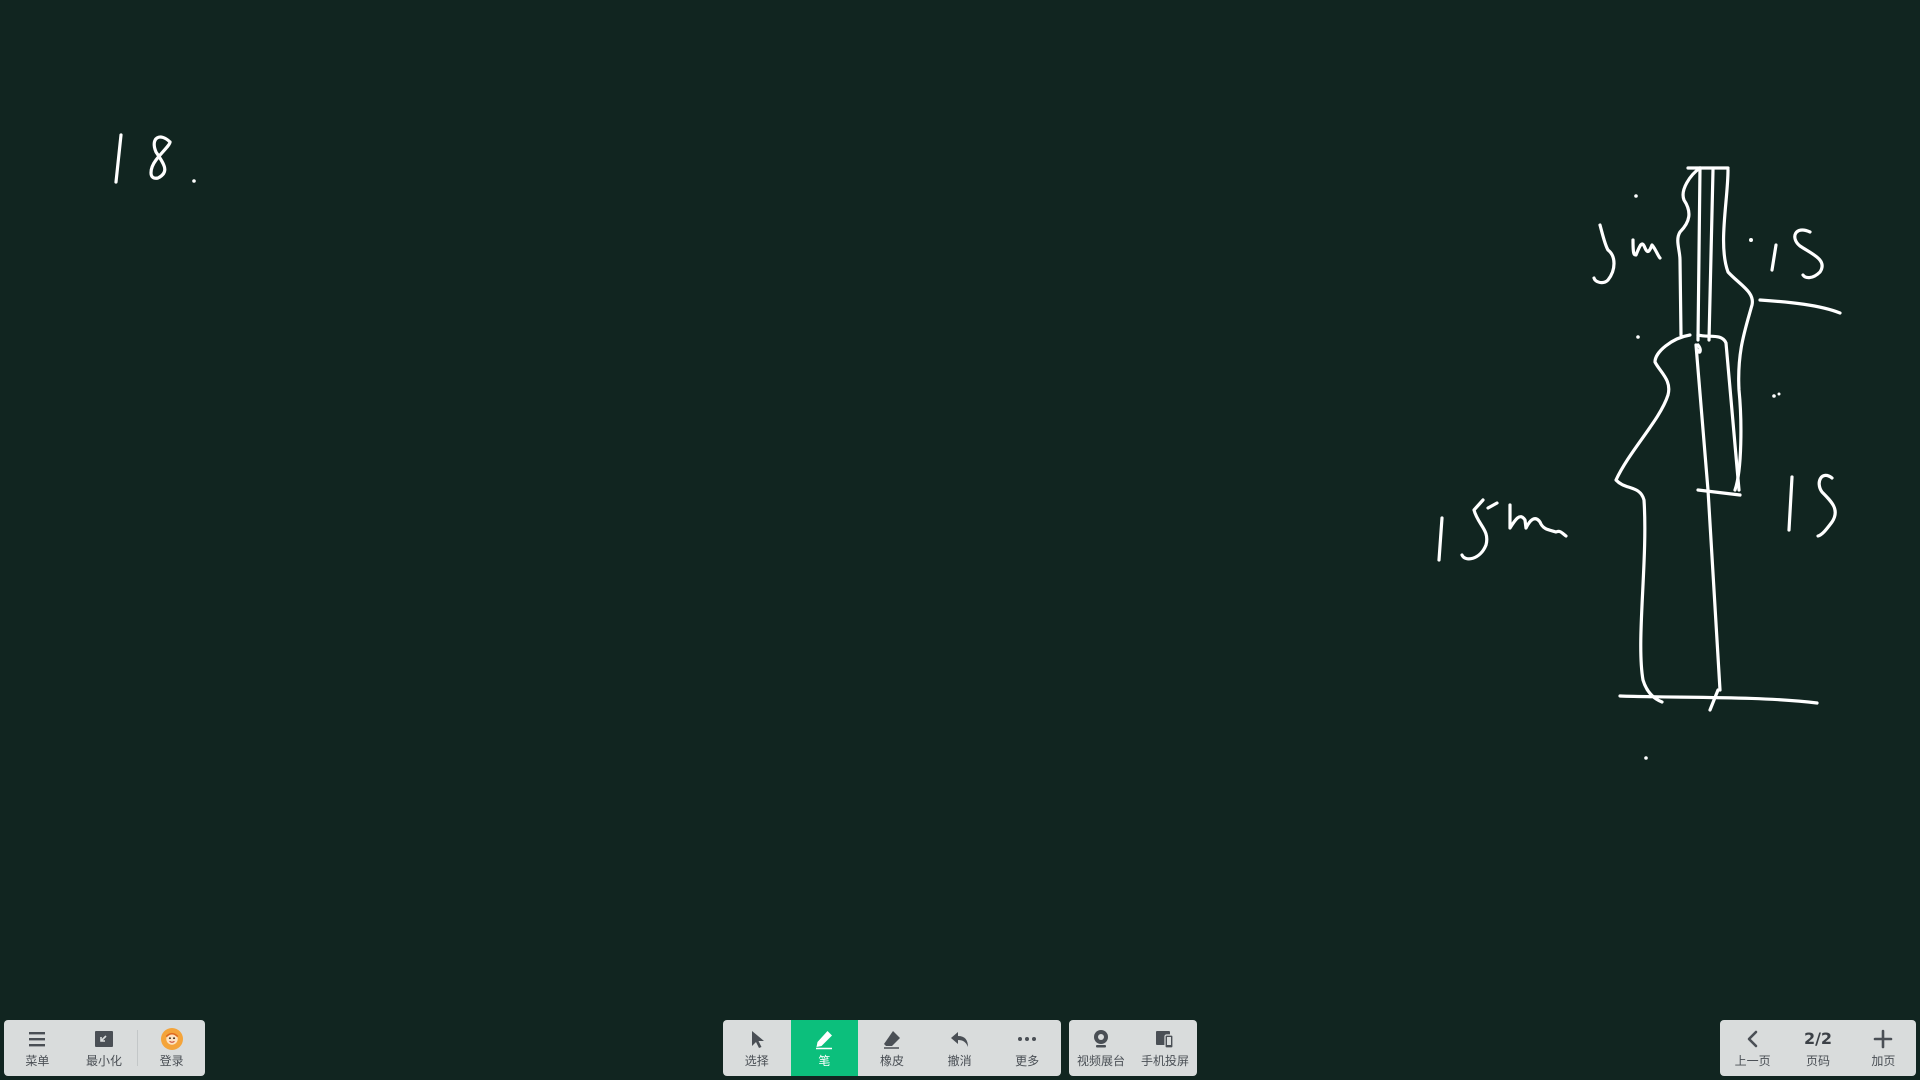 The width and height of the screenshot is (1920, 1080). I want to click on menu-button: 菜单, so click(37, 1048).